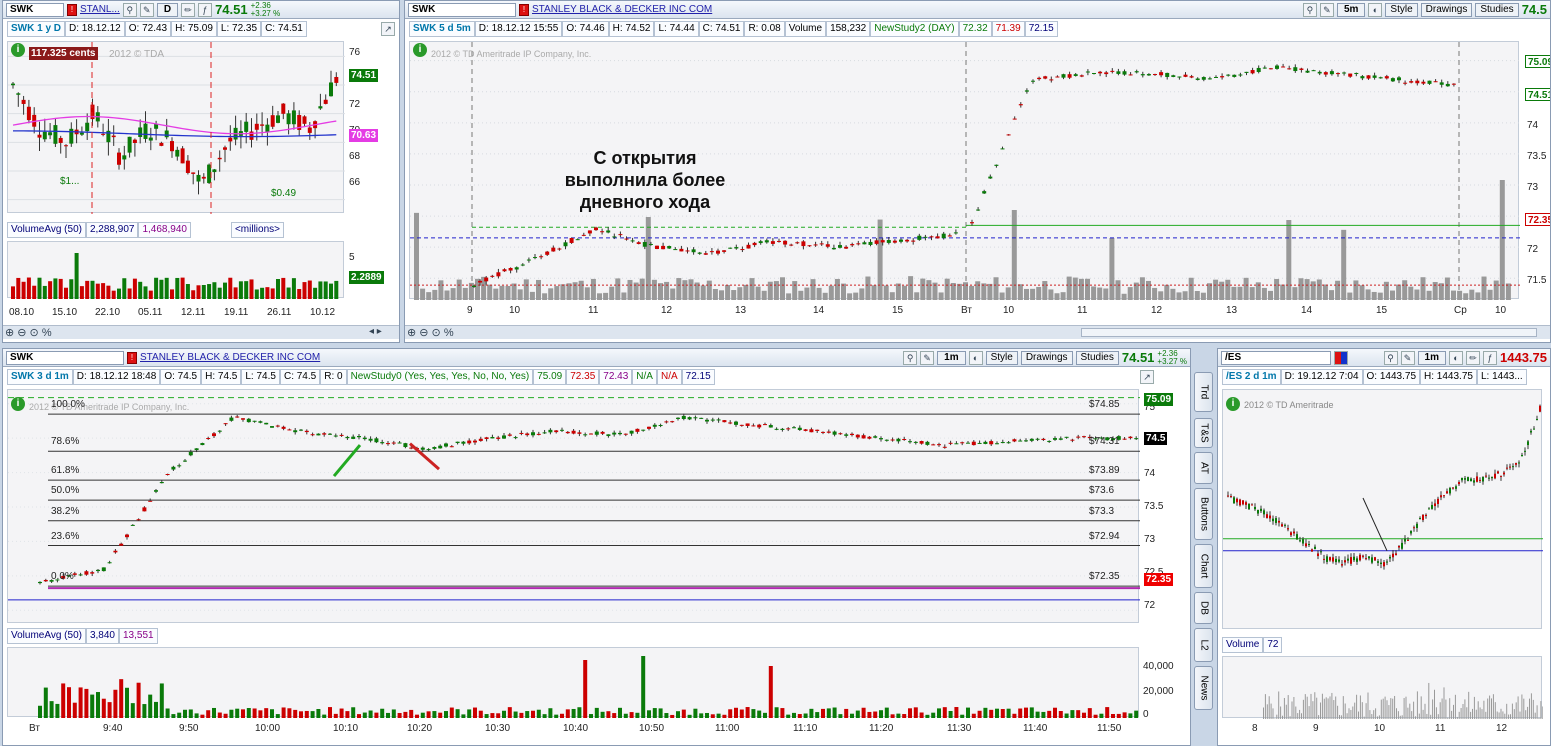  I want to click on horizontal-scrollbar: ⊕ ⊖ ⊙ % ◂ ▸, so click(201, 332).